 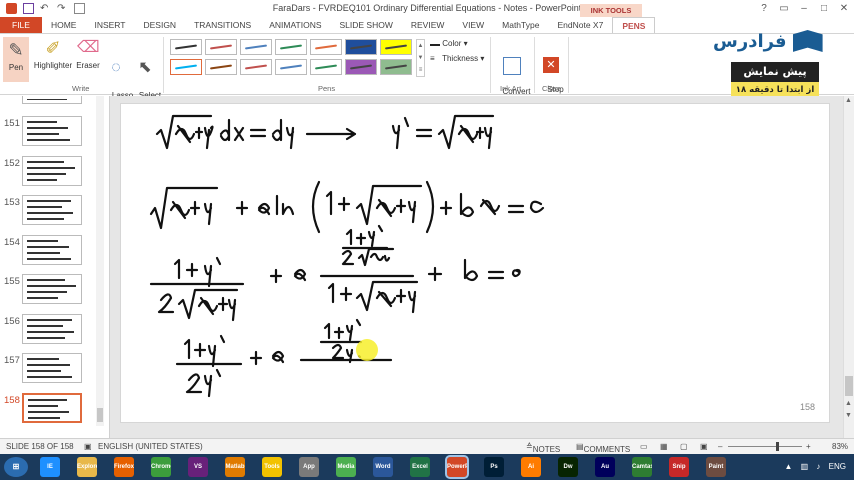 I want to click on minimize-button: –, so click(x=804, y=8).